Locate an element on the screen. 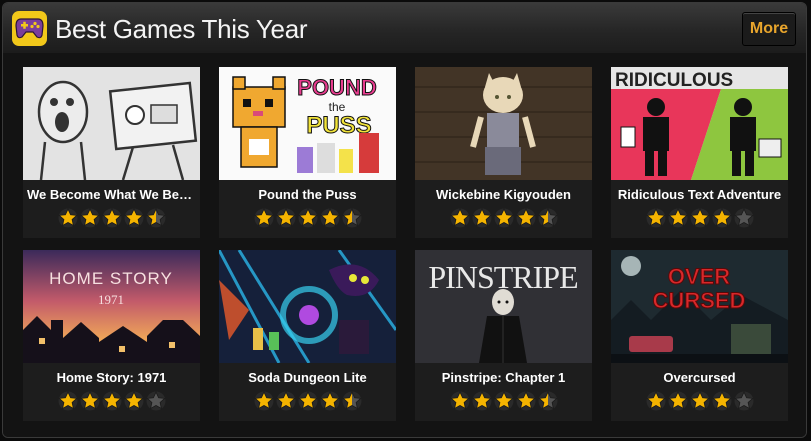  game-card: Soda Dungeon Lite is located at coordinates (307, 335).